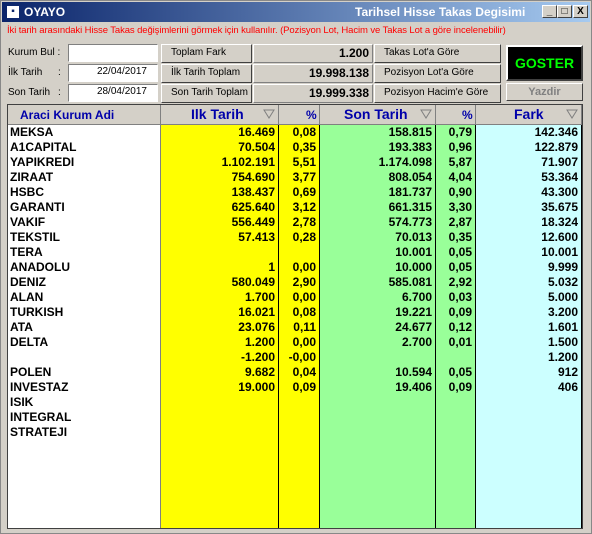  I want to click on goster-button: GOSTER, so click(544, 63).